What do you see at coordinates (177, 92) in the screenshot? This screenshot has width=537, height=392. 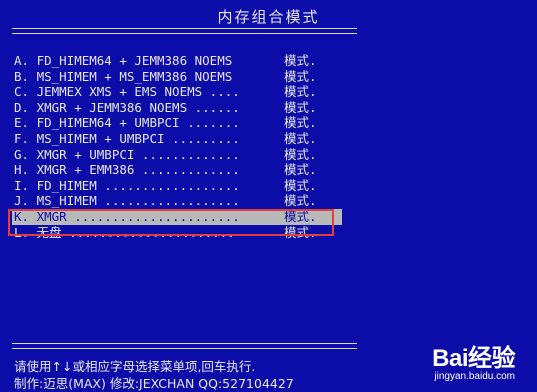 I see `menu-item-c: C. JEMMEX XMS + EMS NOEMS .... 模式.` at bounding box center [177, 92].